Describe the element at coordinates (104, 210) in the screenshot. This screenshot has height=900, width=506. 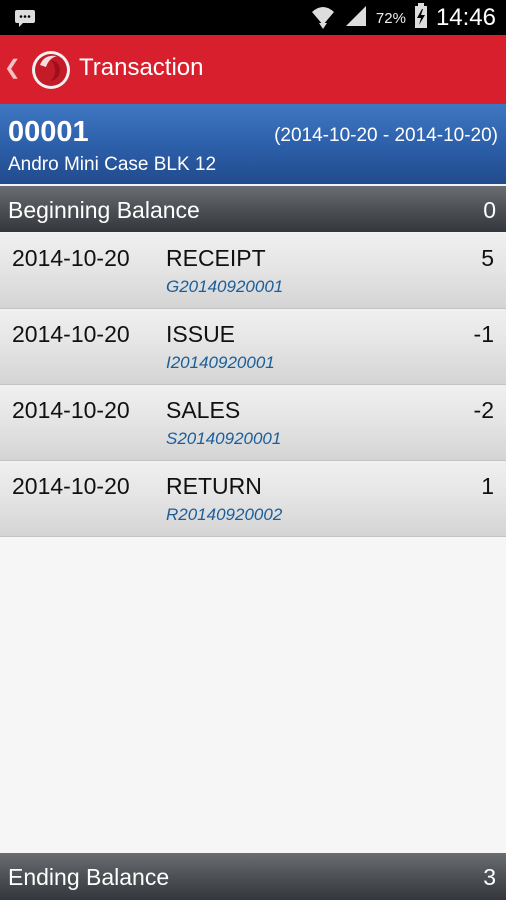
I see `beginning-balance-label: Beginning Balance` at that location.